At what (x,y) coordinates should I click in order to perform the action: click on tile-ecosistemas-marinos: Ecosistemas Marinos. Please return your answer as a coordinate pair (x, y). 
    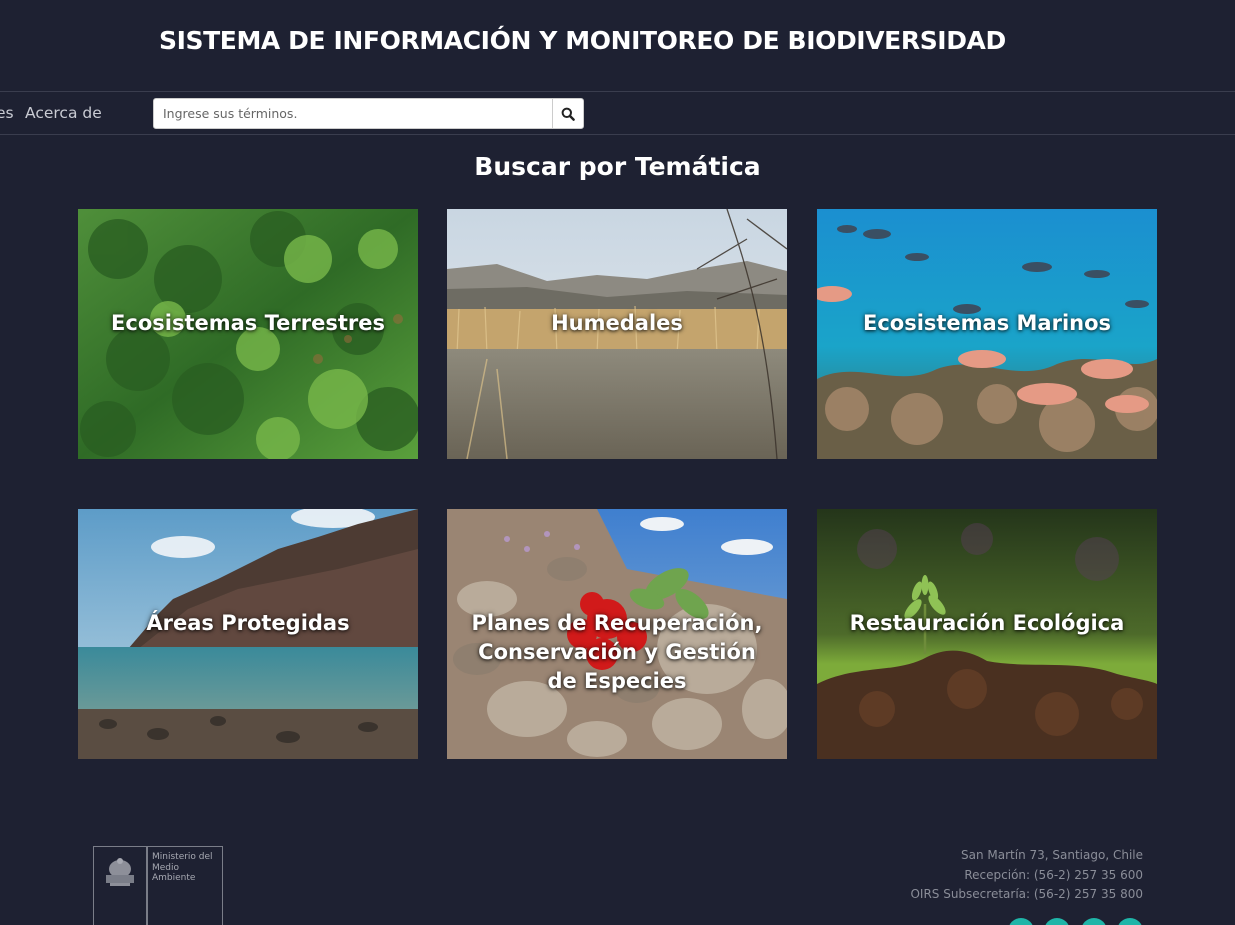
    Looking at the image, I should click on (987, 334).